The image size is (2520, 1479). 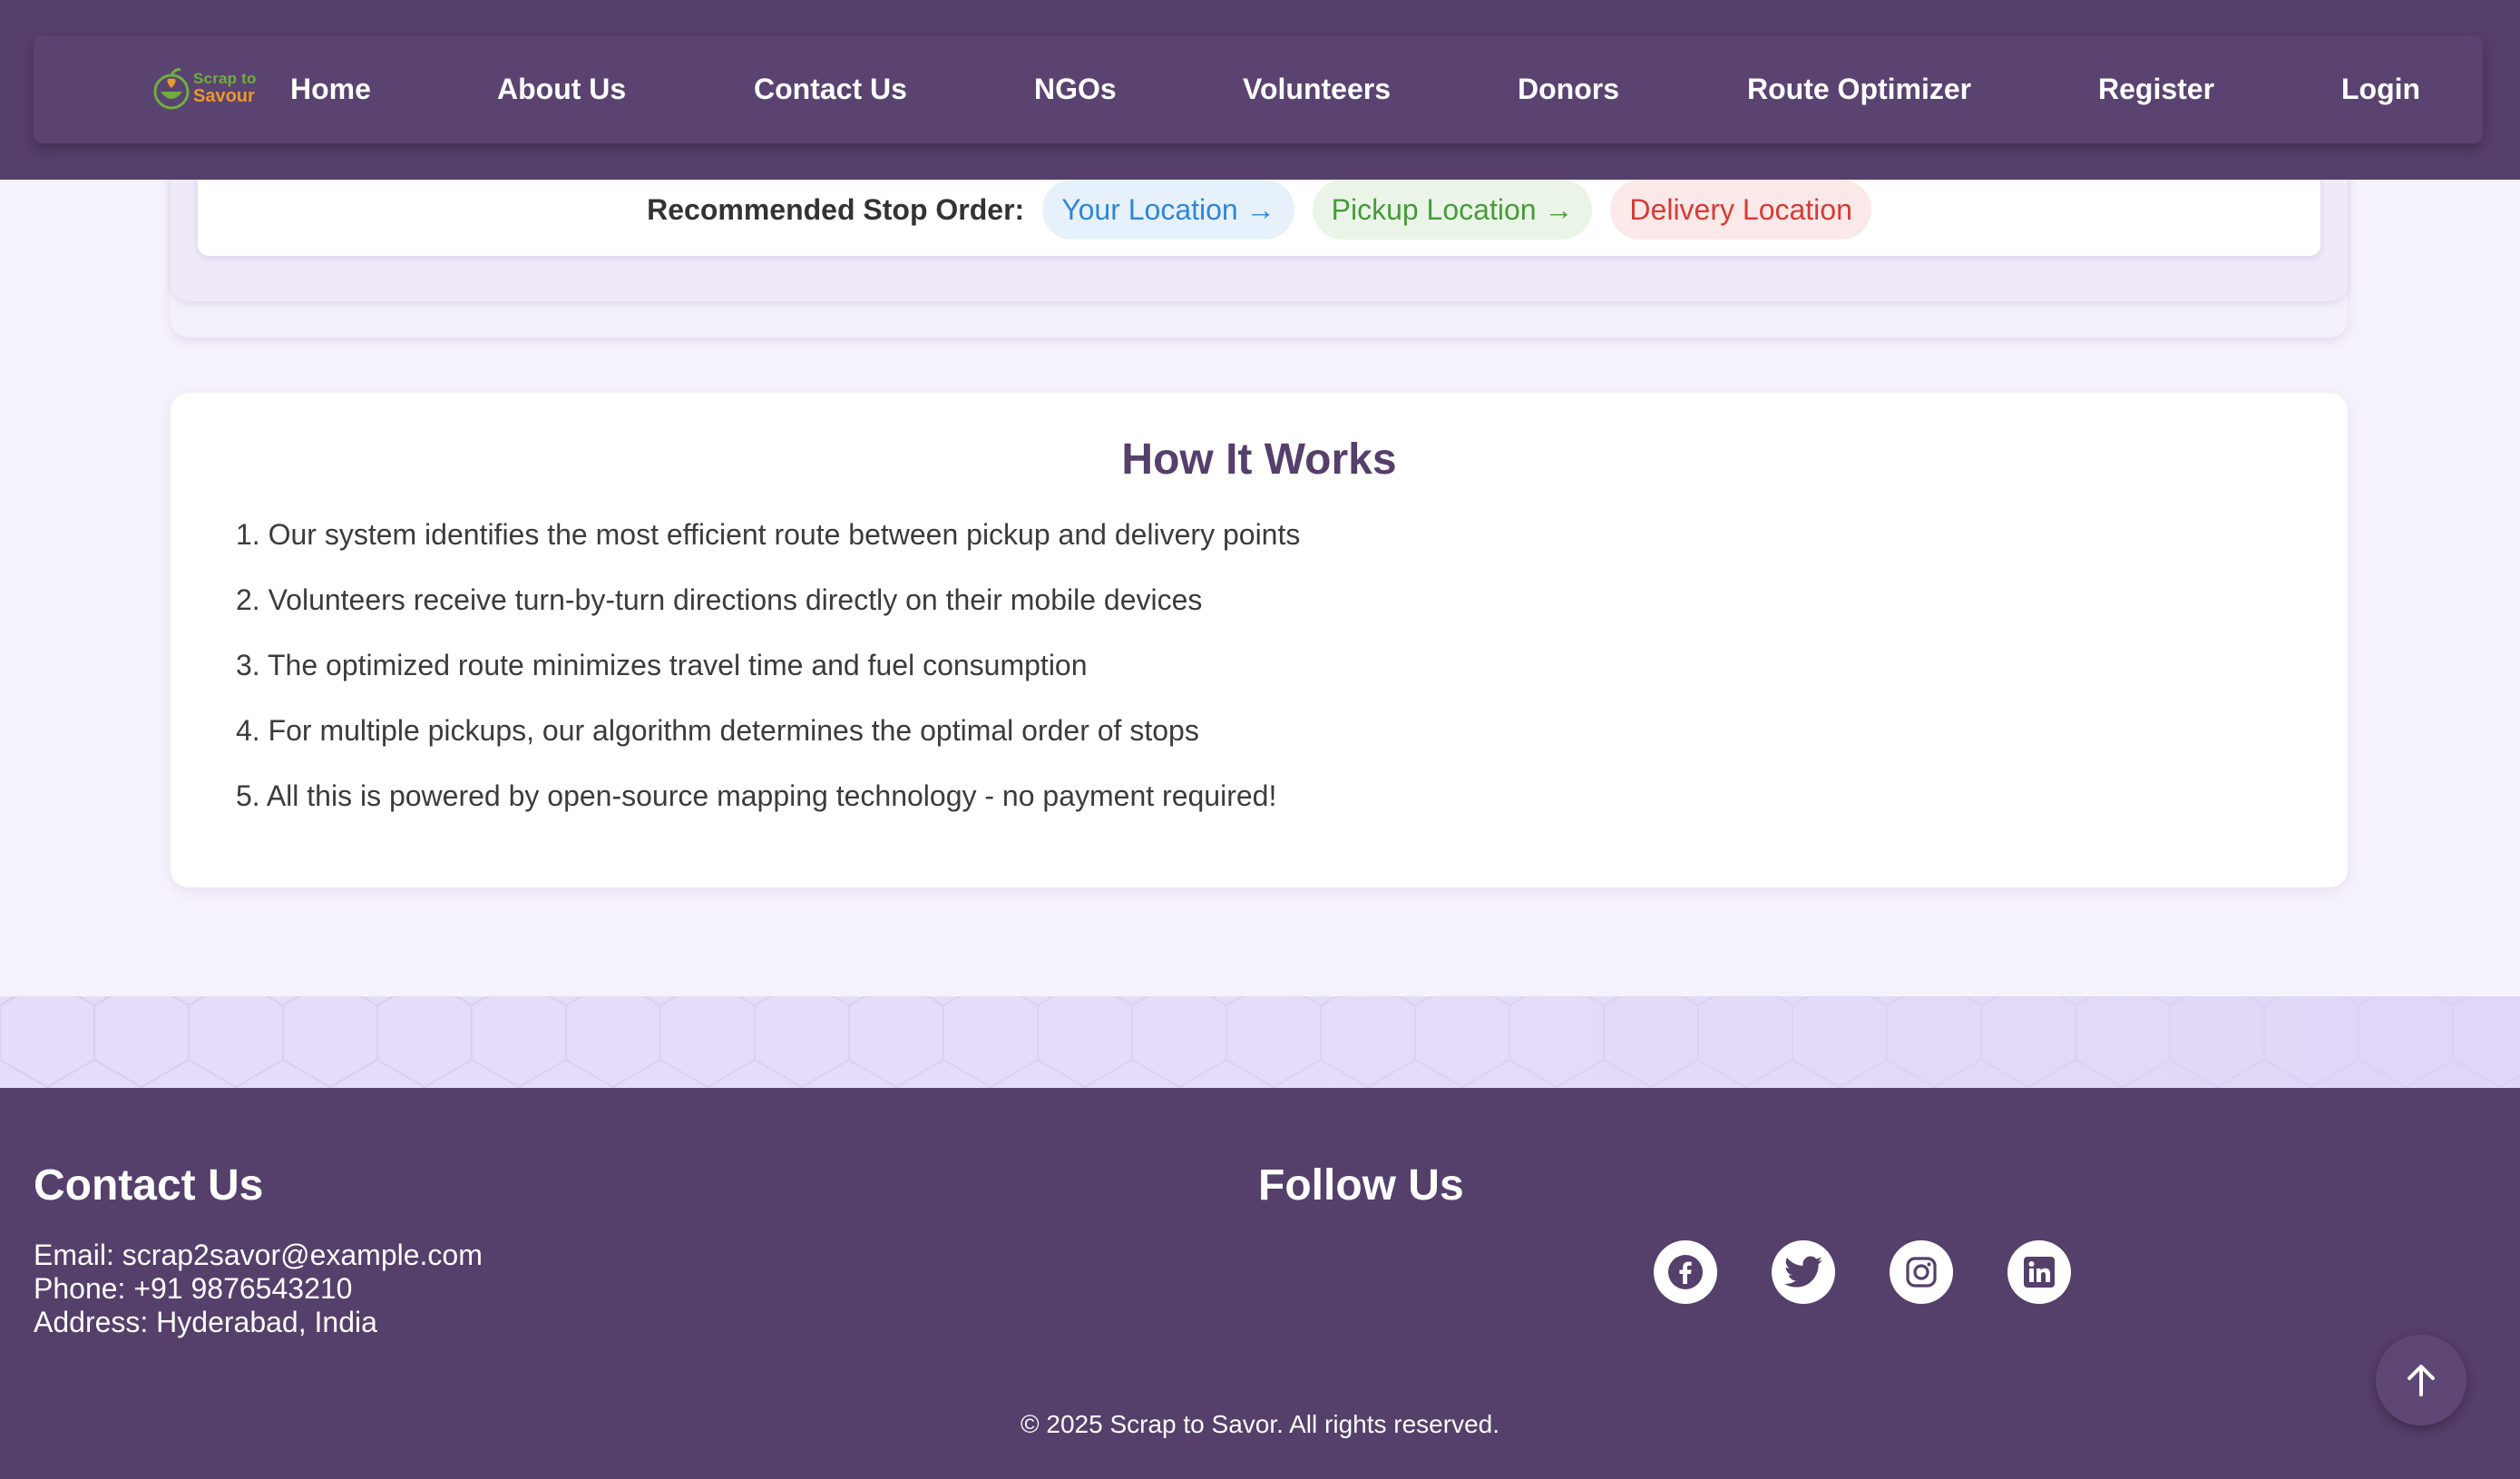 I want to click on site-logo: Scrap to Savour, so click(x=208, y=90).